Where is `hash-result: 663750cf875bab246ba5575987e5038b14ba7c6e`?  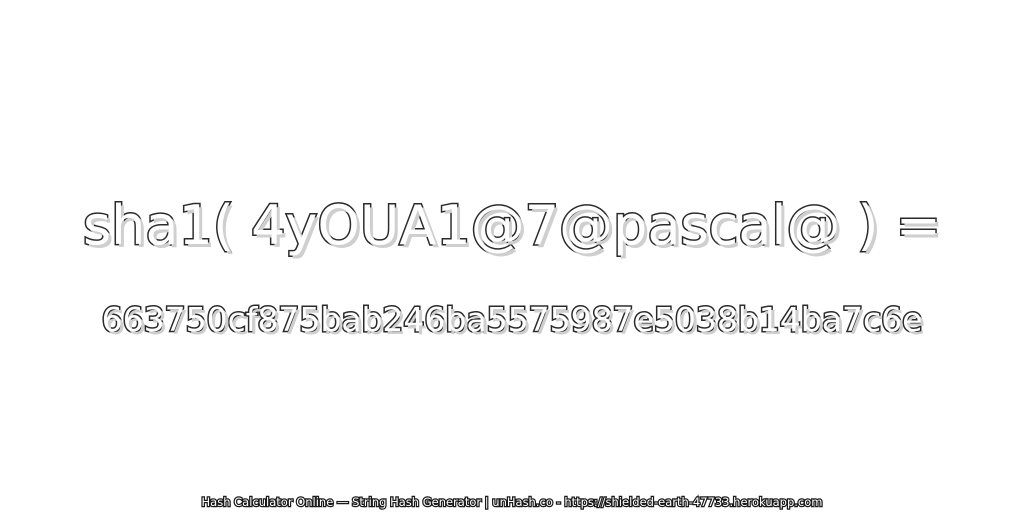 hash-result: 663750cf875bab246ba5575987e5038b14ba7c6e is located at coordinates (512, 320).